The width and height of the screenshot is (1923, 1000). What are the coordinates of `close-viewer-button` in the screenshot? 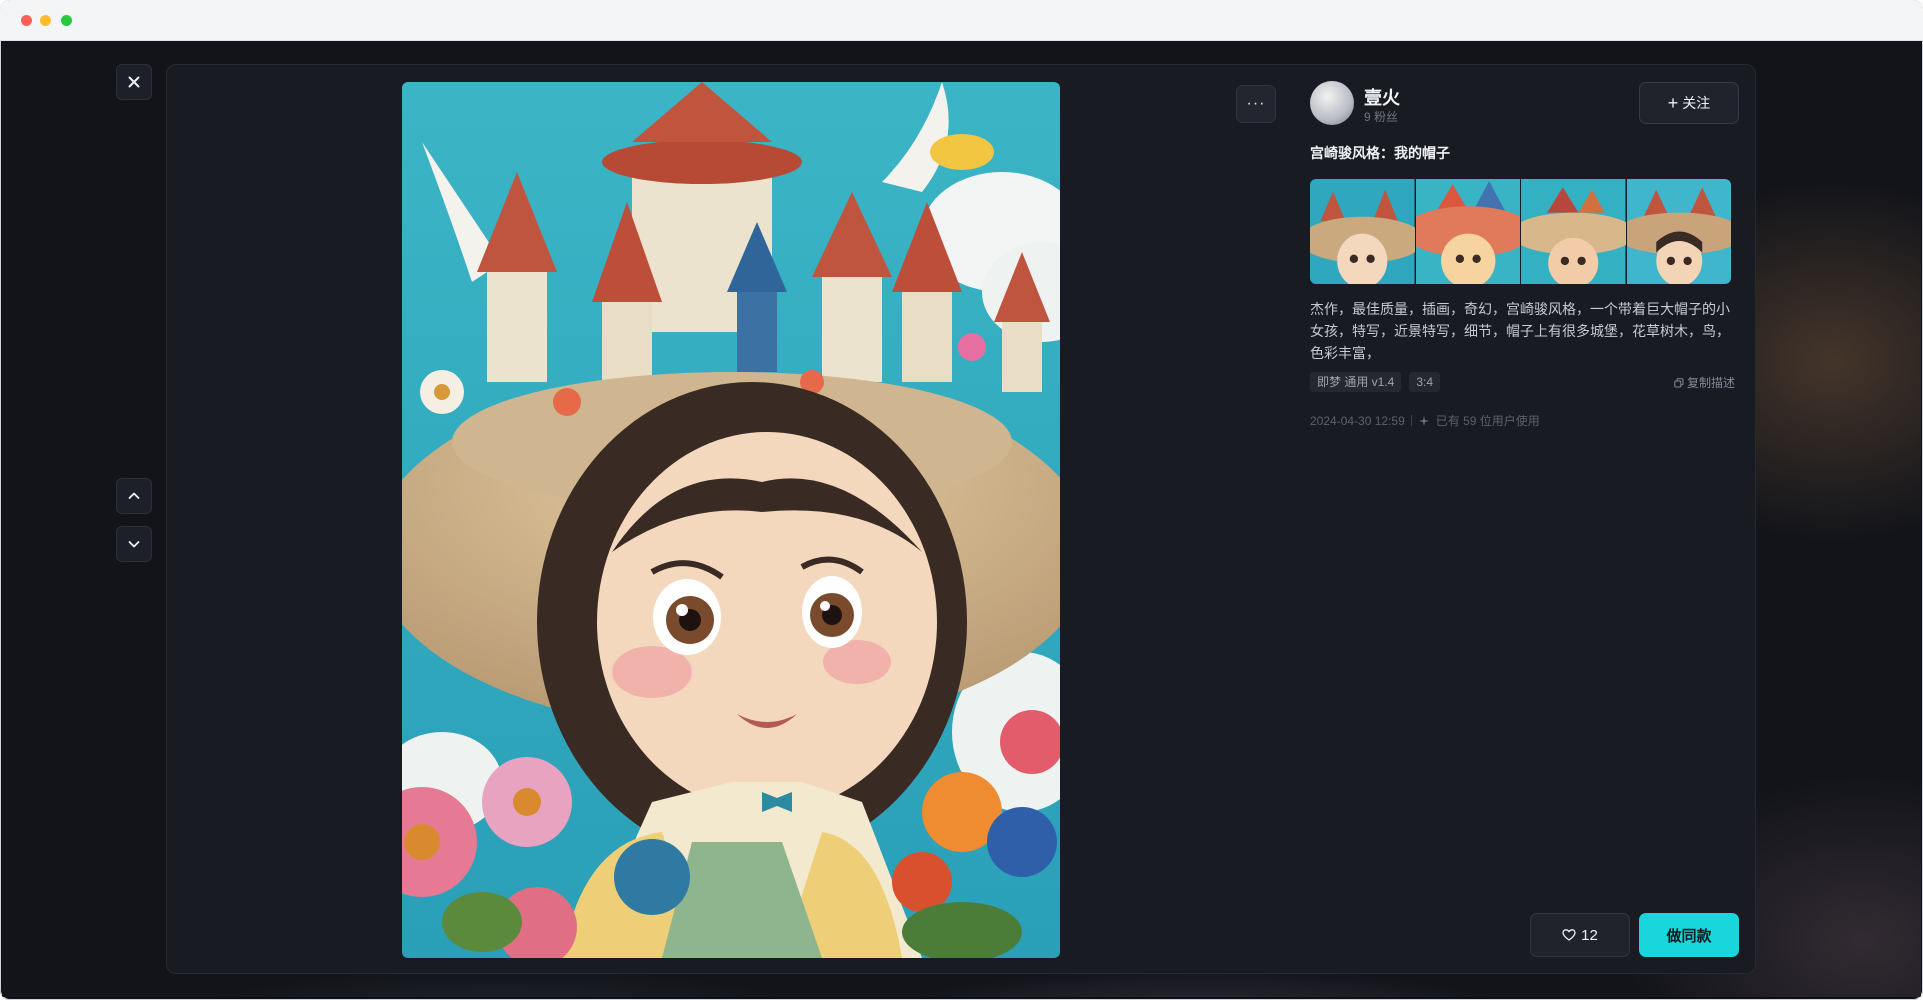 It's located at (134, 82).